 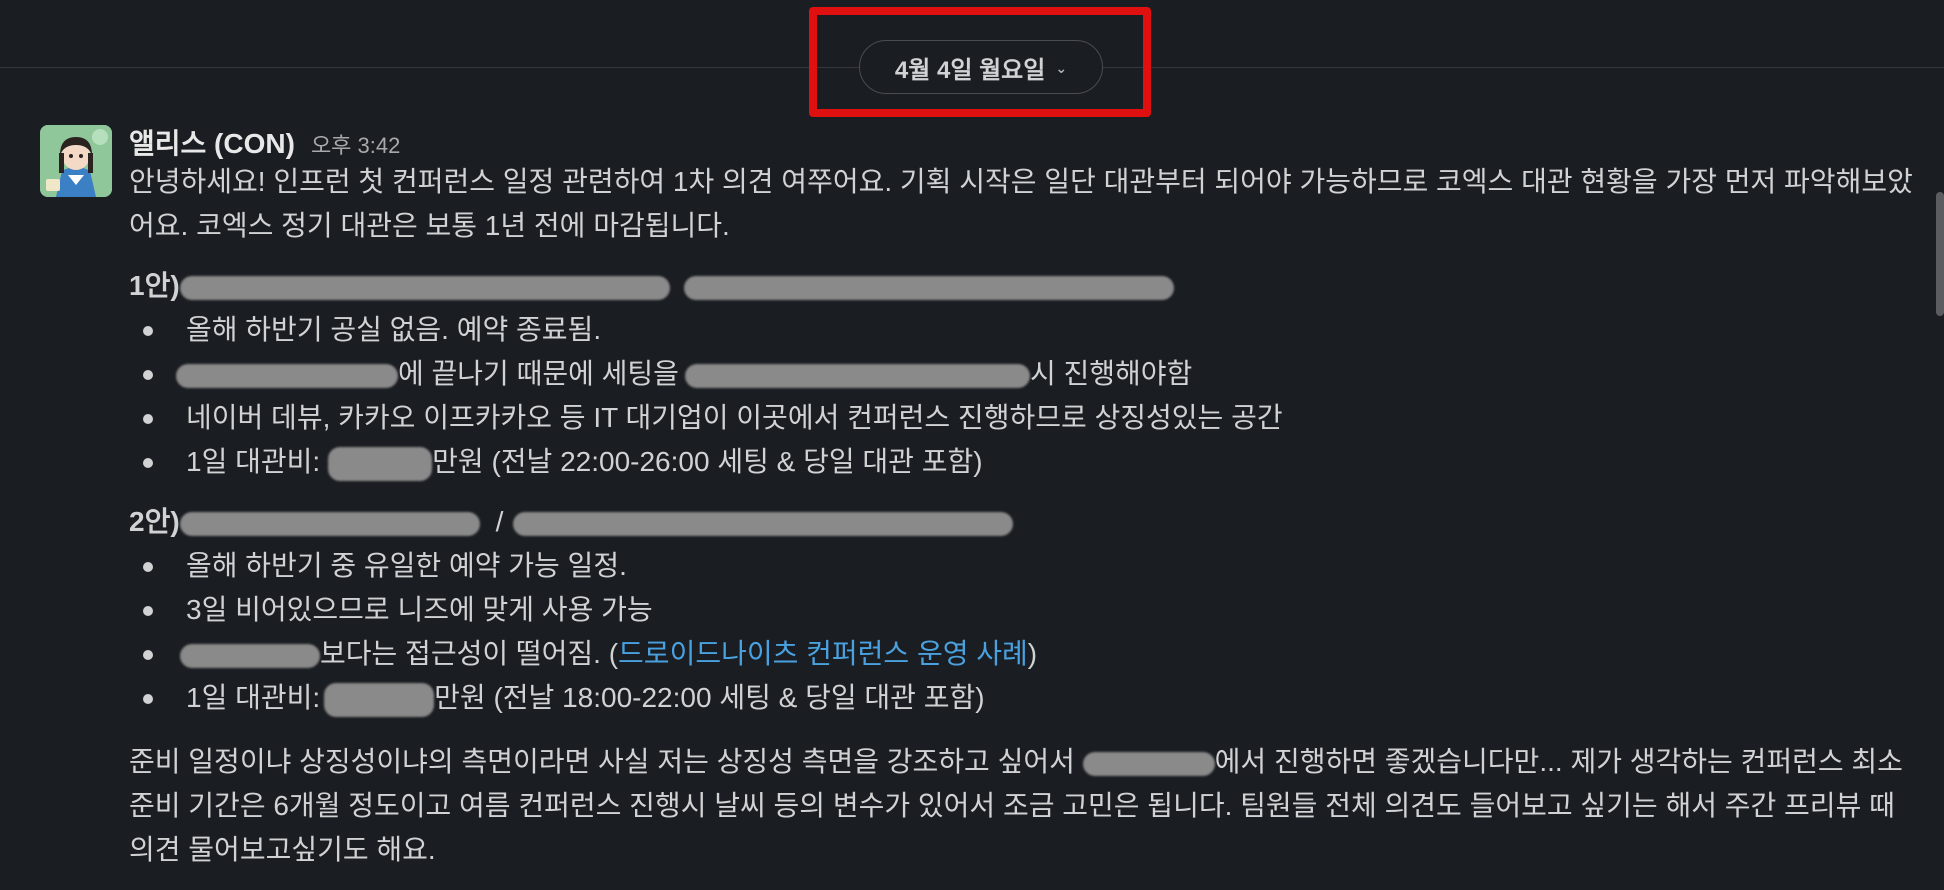 I want to click on bullet-text: 시 진행해야함, so click(x=1111, y=373).